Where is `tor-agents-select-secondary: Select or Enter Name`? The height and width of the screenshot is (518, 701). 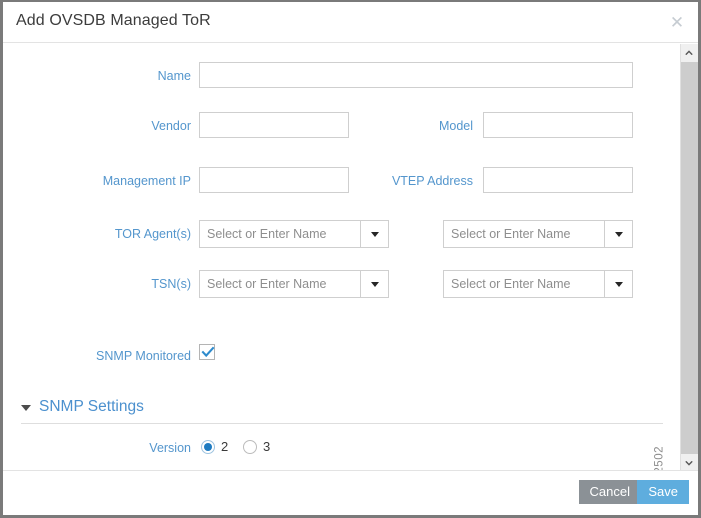 tor-agents-select-secondary: Select or Enter Name is located at coordinates (538, 234).